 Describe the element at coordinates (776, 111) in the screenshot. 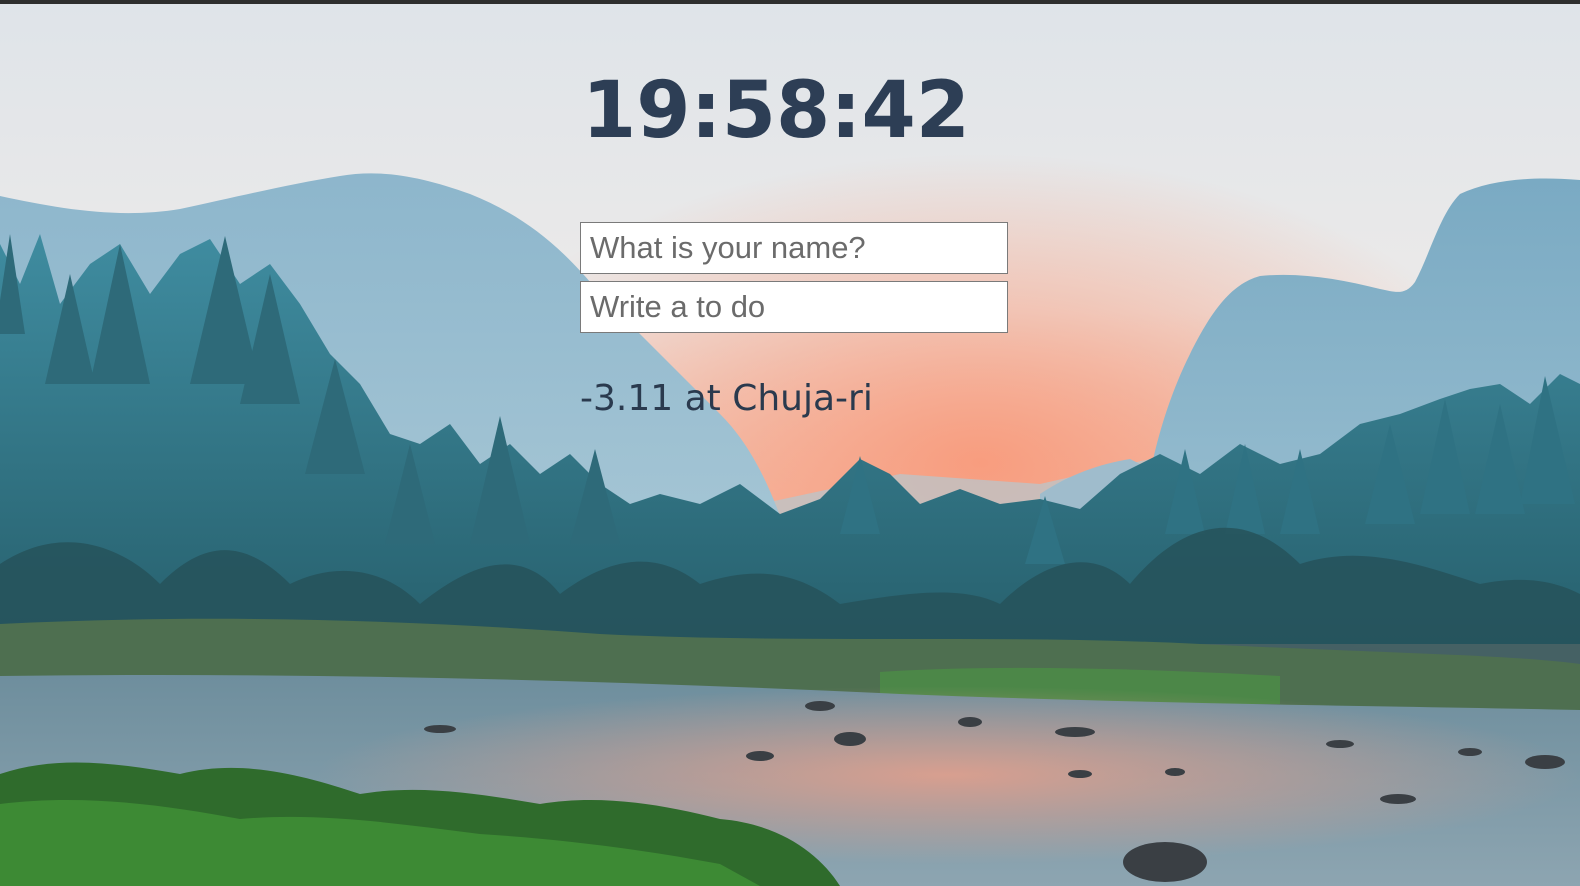

I see `clock-display: 19:58:42` at that location.